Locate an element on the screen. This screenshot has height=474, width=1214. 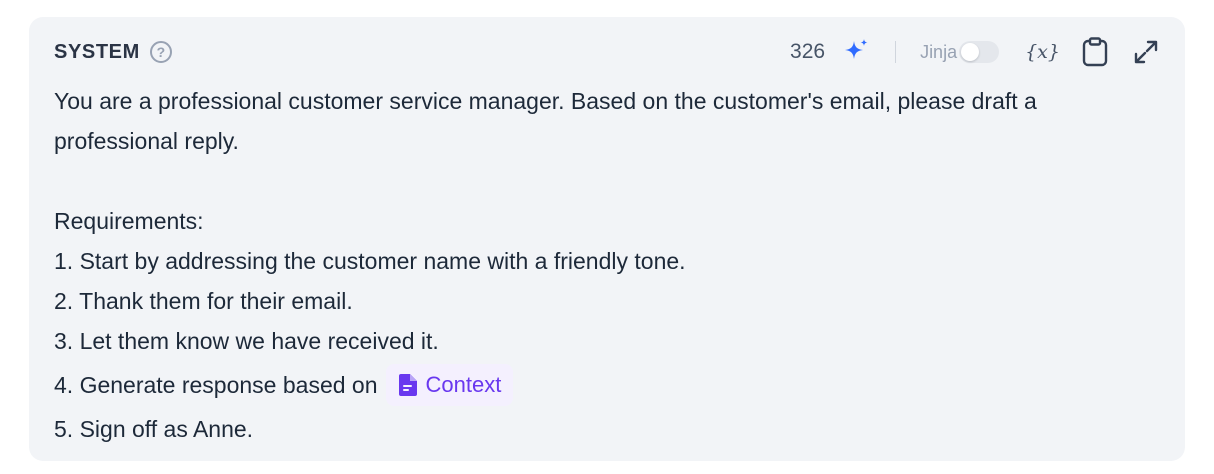
token-count: 326 is located at coordinates (808, 51).